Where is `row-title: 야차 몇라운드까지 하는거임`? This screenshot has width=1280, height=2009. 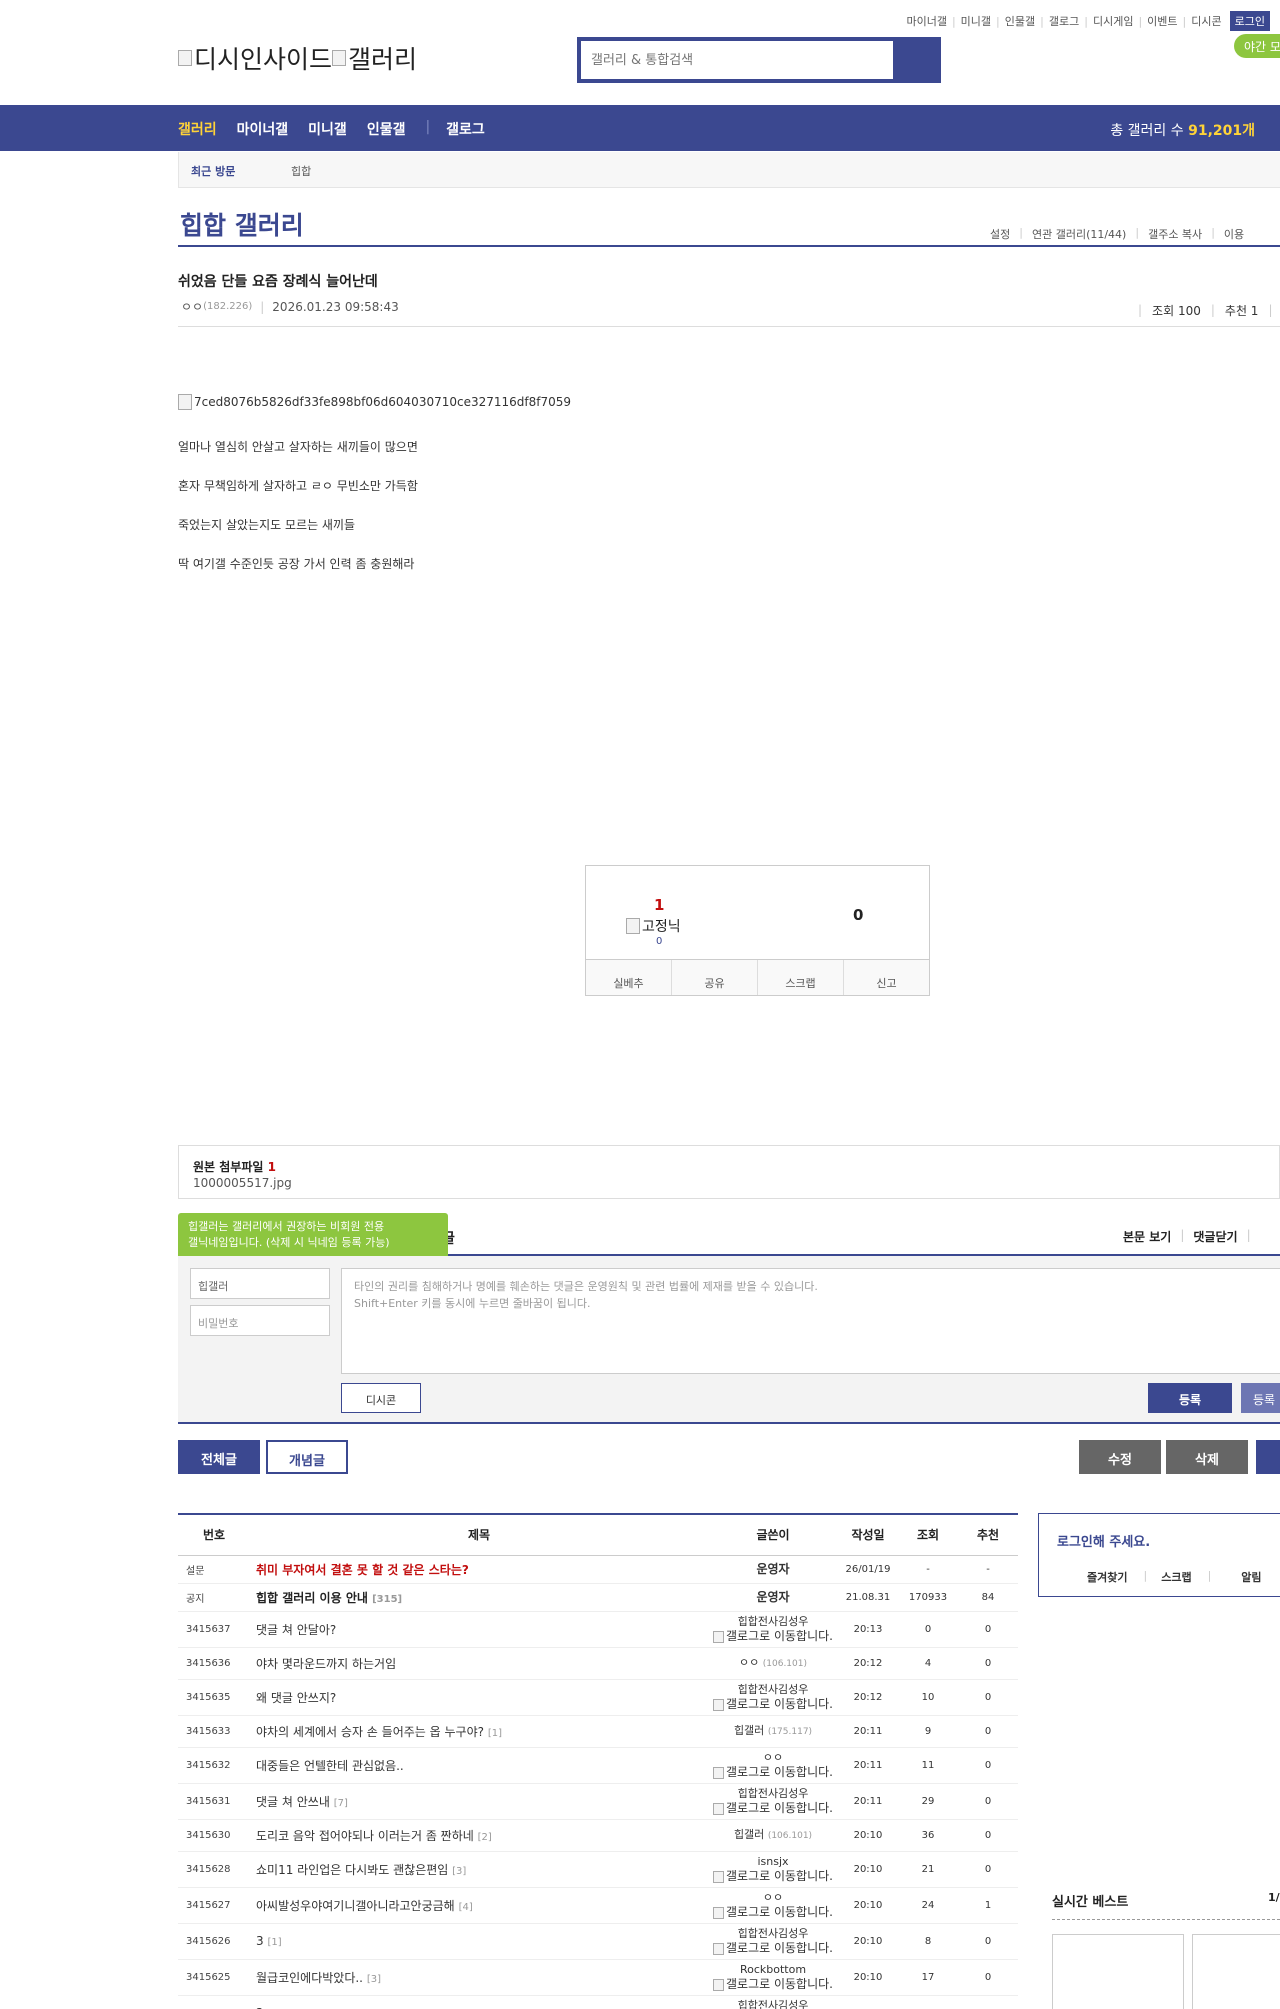 row-title: 야차 몇라운드까지 하는거임 is located at coordinates (479, 1663).